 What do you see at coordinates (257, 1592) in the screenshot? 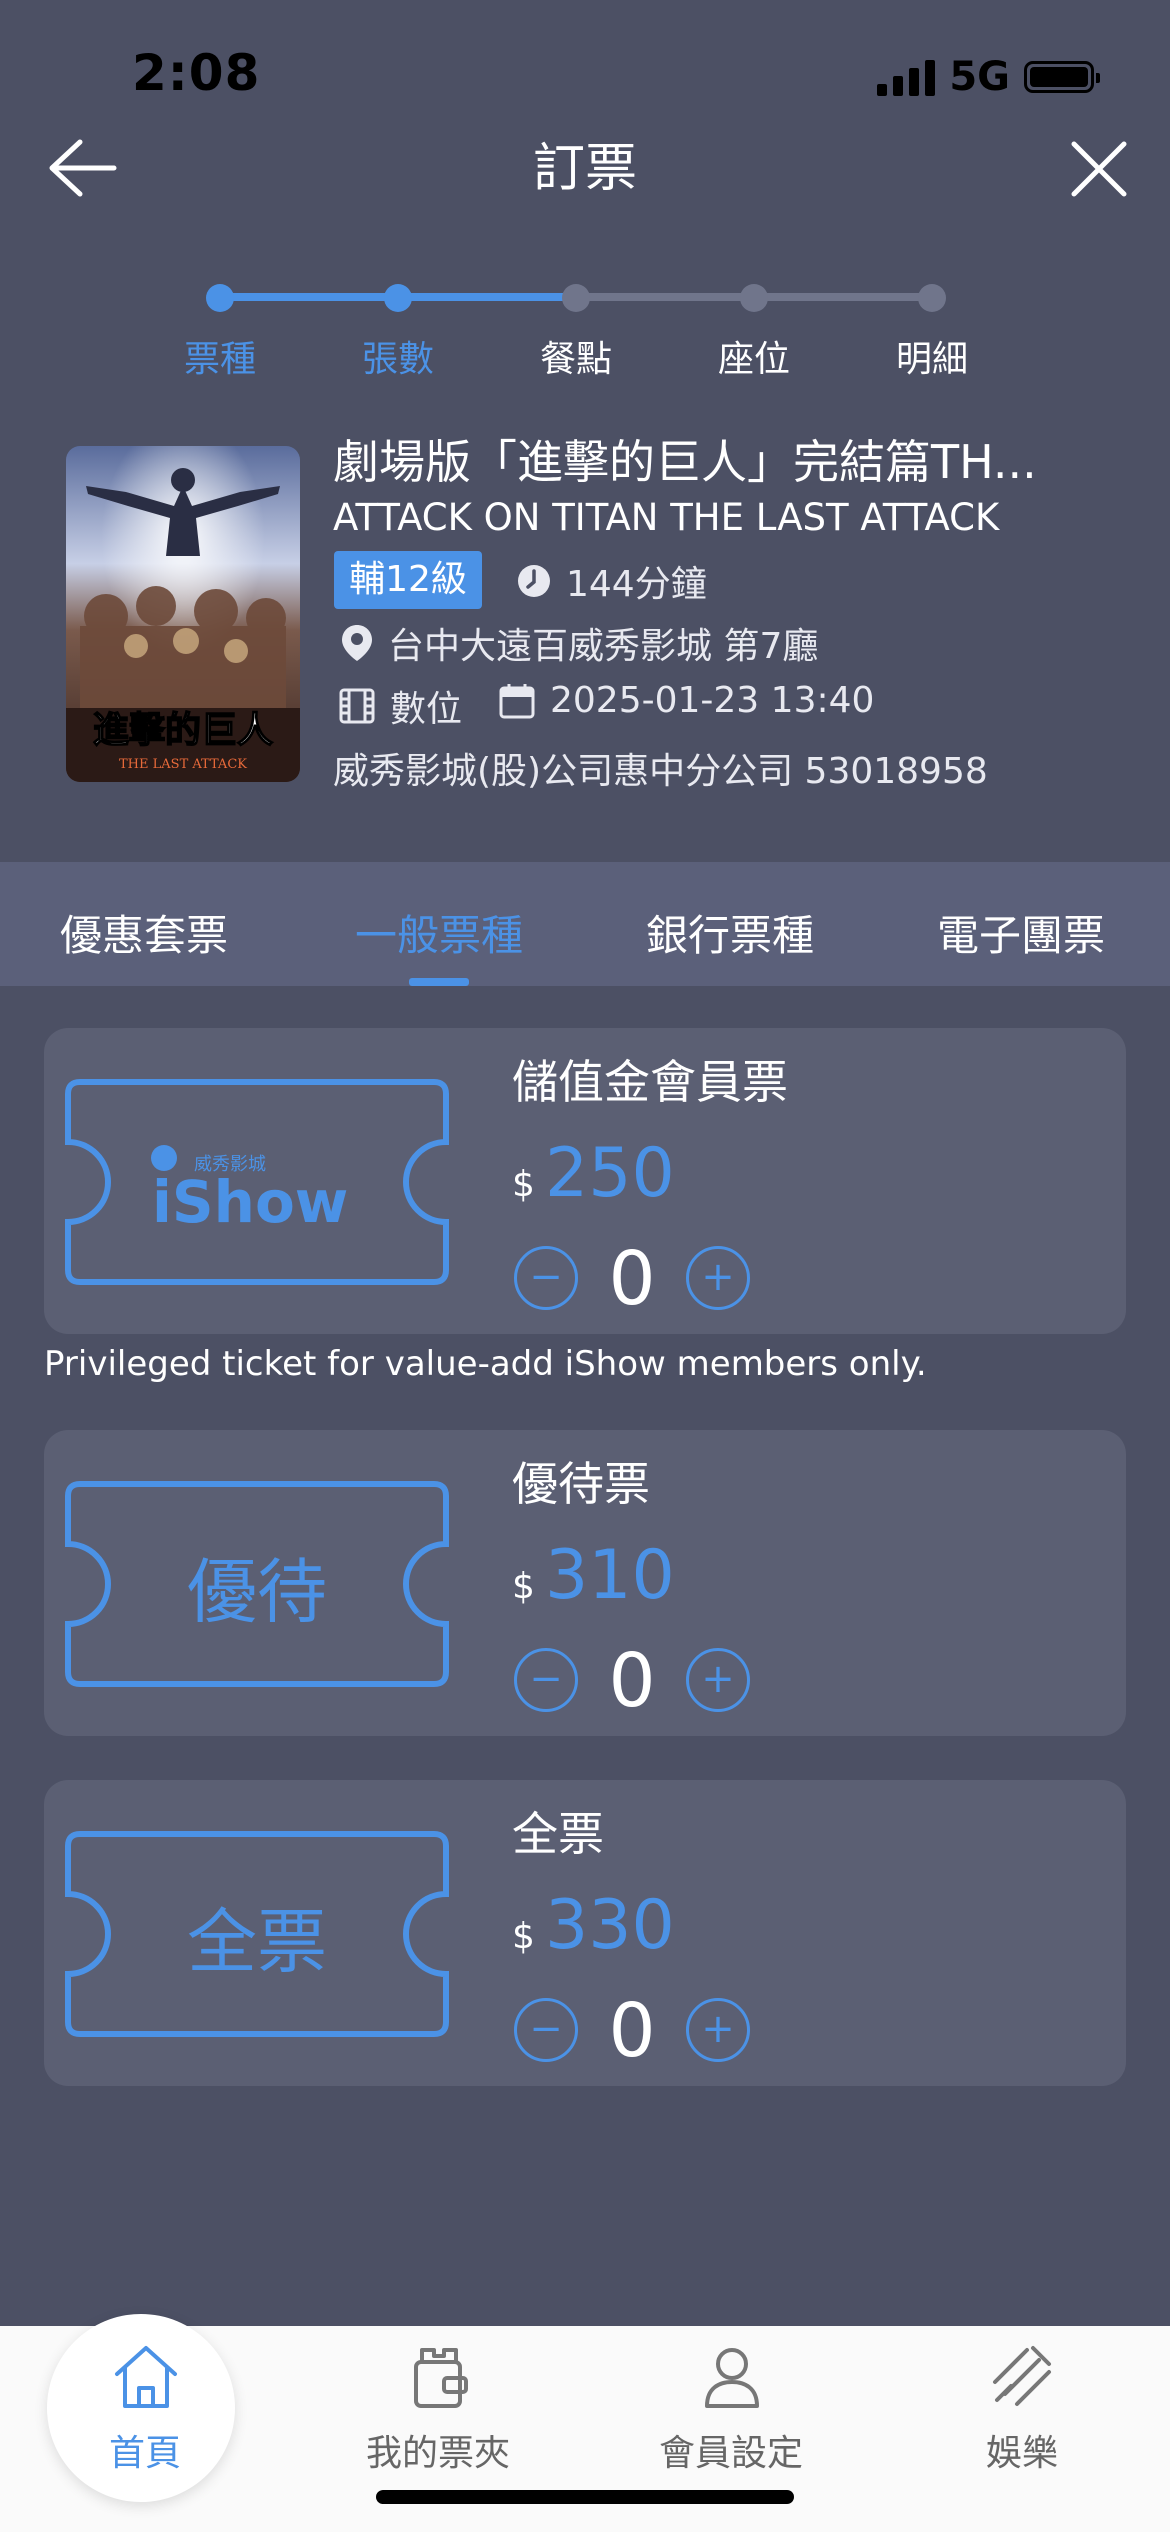
I see `ticket-stub-label: 優待` at bounding box center [257, 1592].